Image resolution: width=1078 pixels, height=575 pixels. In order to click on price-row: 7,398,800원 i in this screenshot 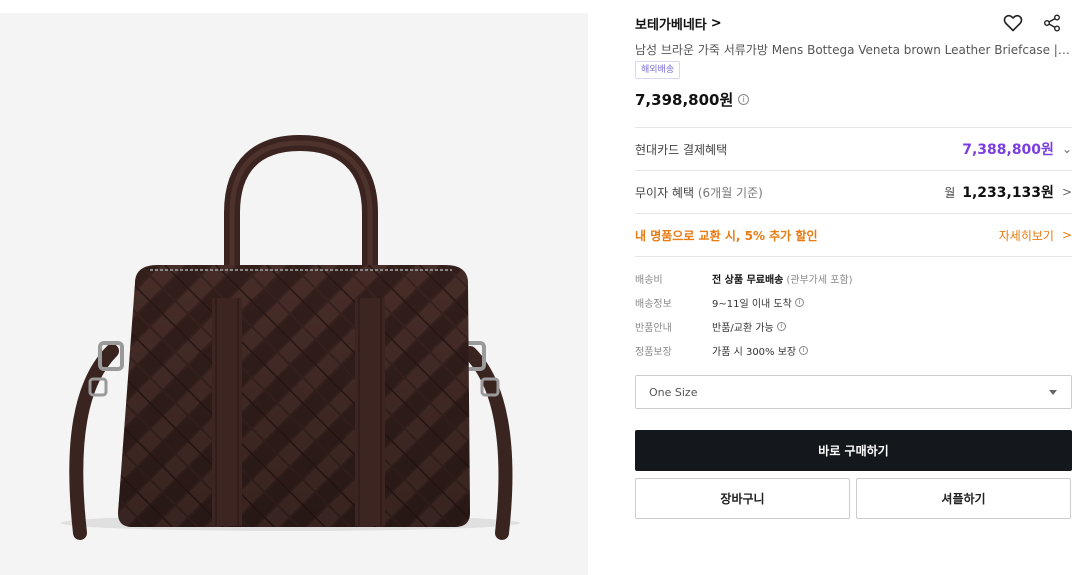, I will do `click(692, 99)`.